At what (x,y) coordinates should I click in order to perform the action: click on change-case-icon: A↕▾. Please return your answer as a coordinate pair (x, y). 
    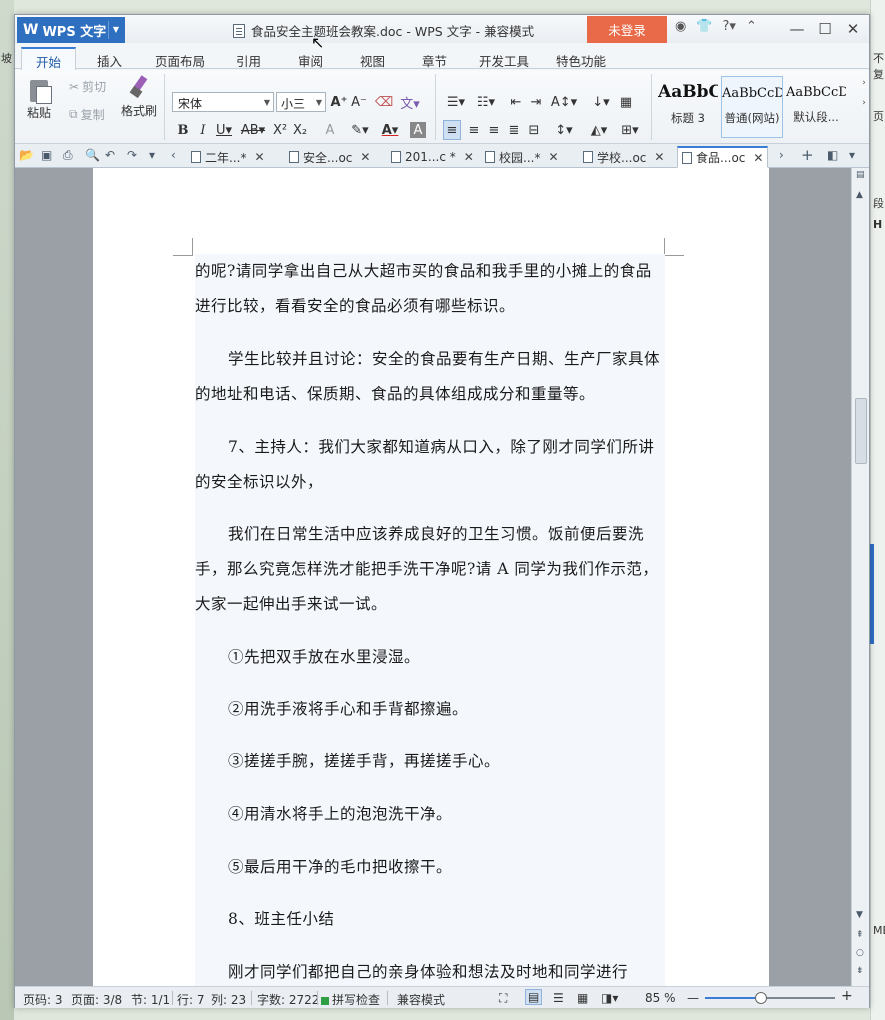
    Looking at the image, I should click on (564, 102).